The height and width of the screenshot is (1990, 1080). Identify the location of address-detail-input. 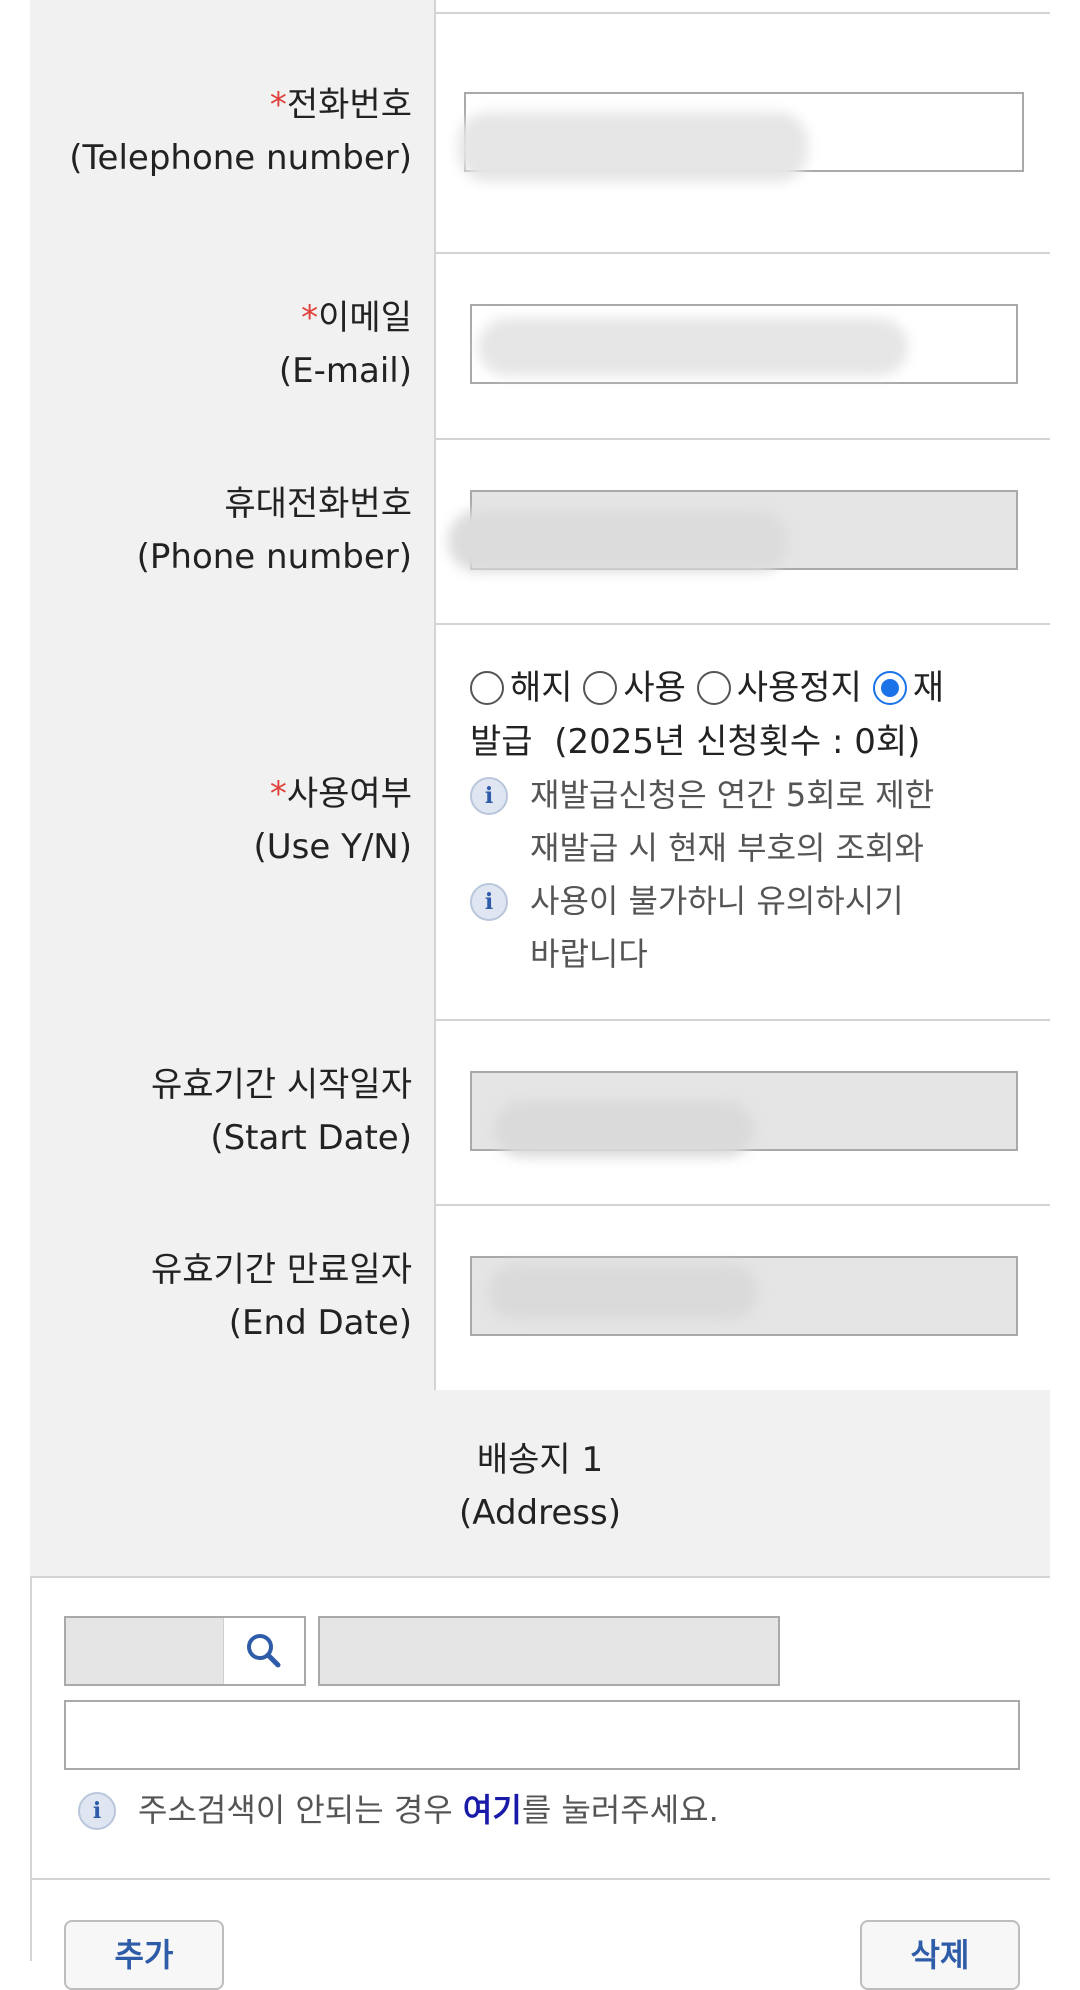
(542, 1735).